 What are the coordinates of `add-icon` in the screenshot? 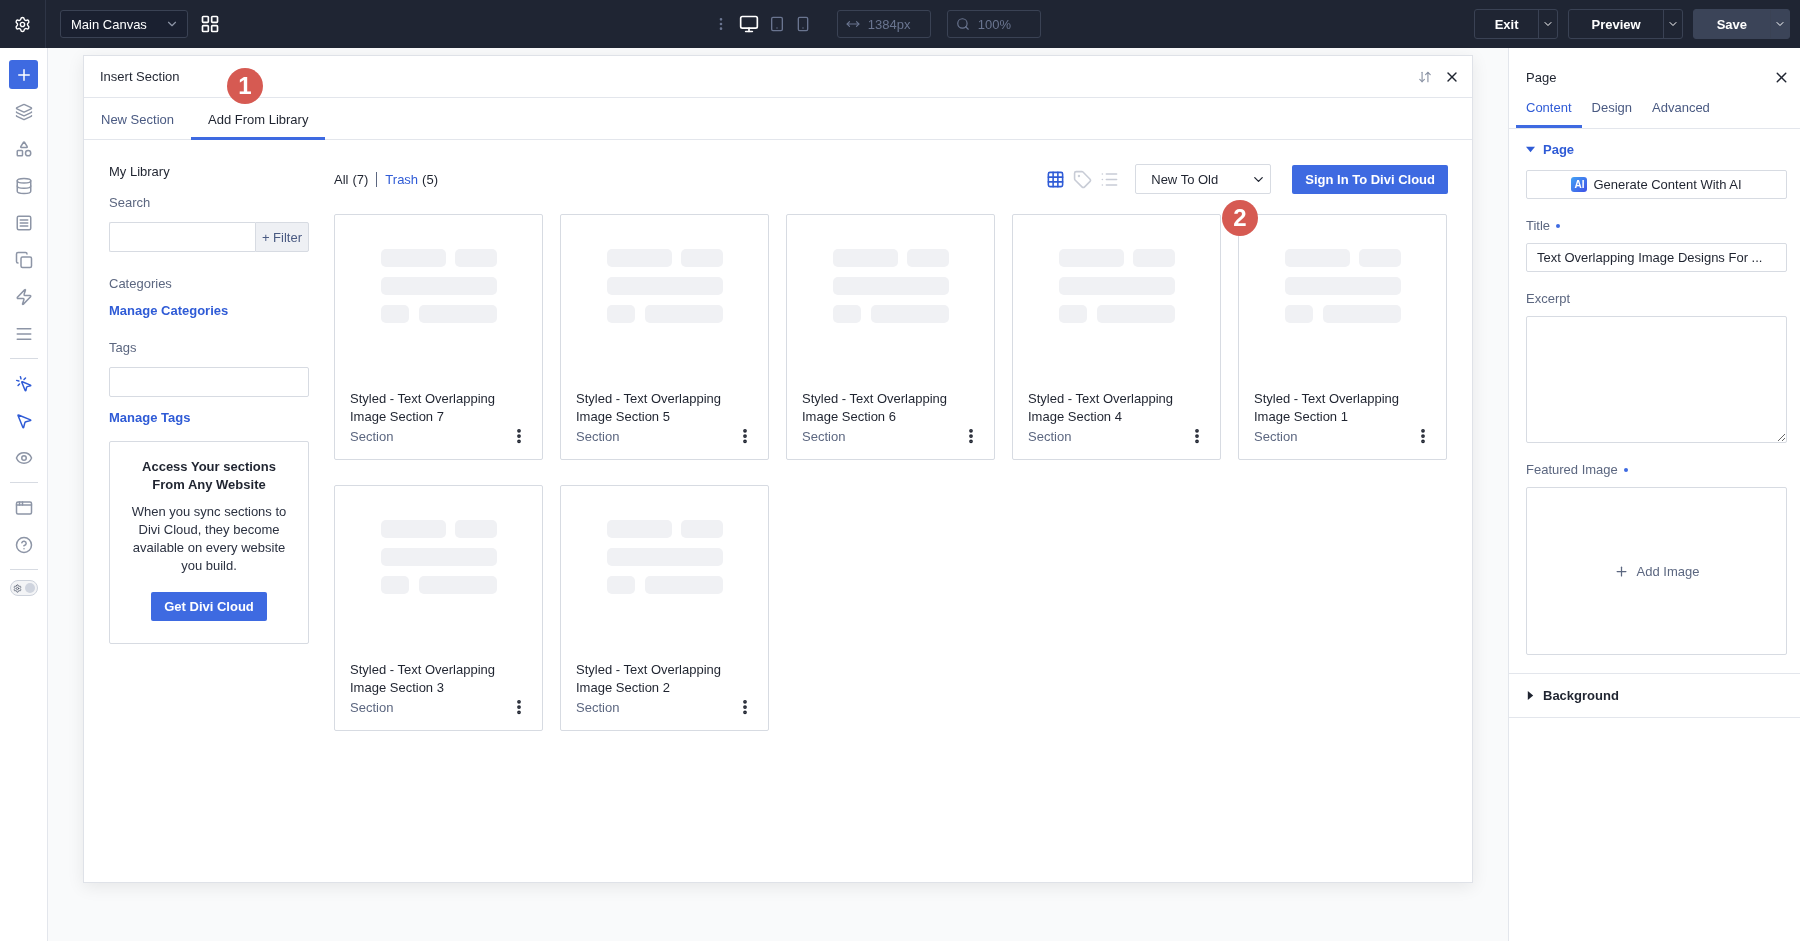 It's located at (23, 74).